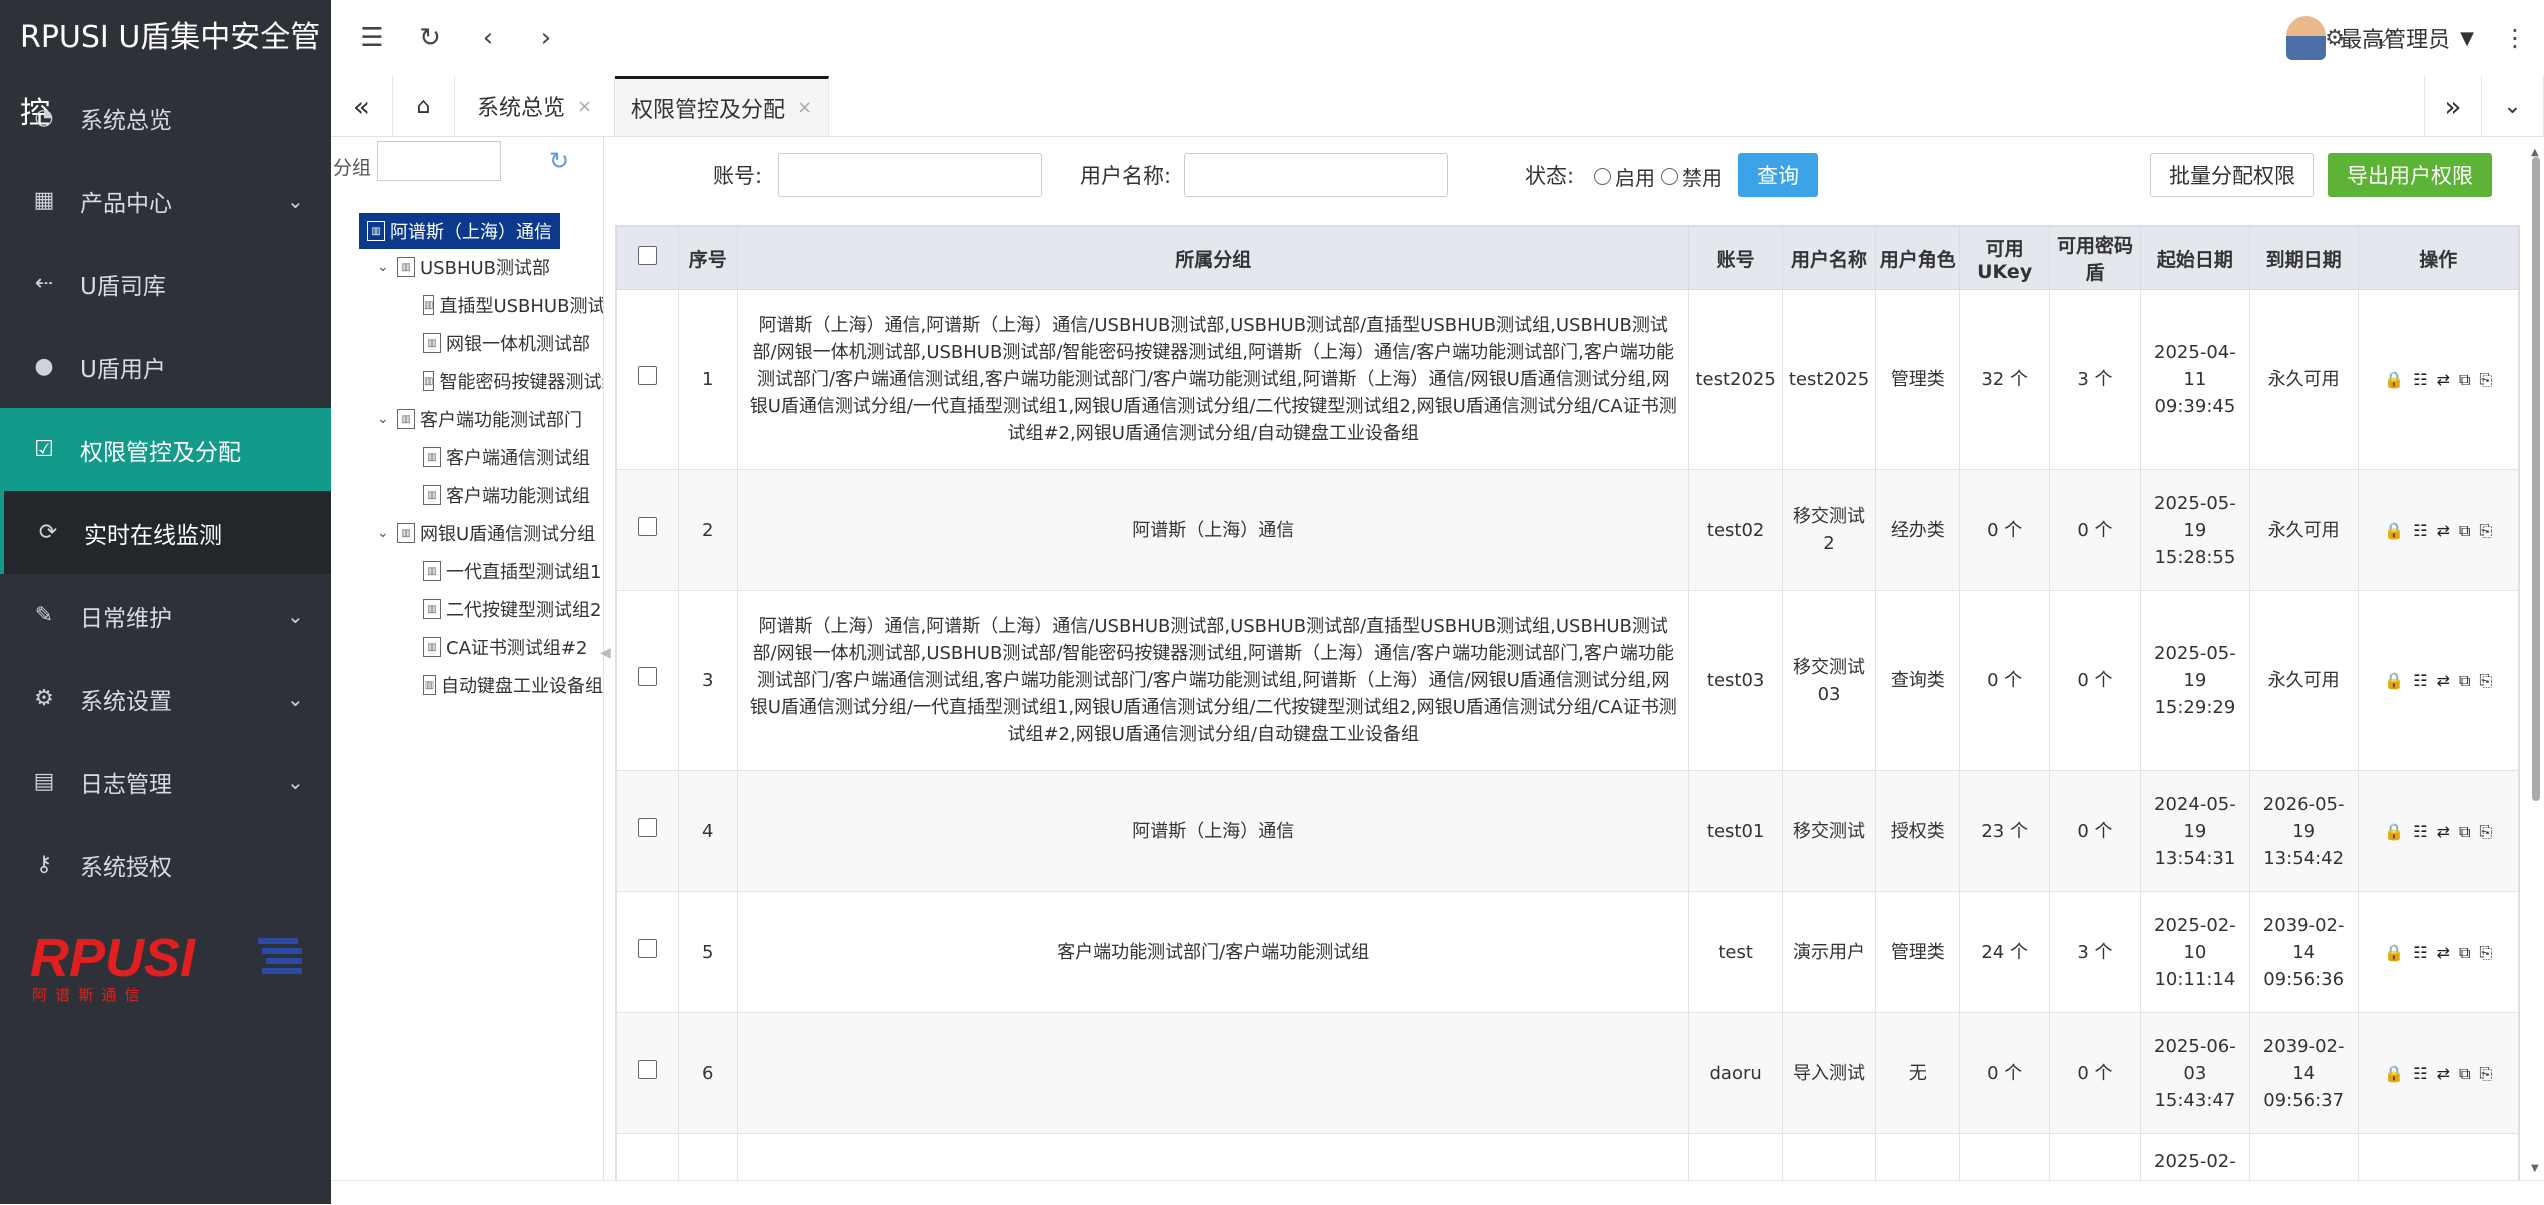  What do you see at coordinates (2004, 258) in the screenshot?
I see `column-header: 可用UKey` at bounding box center [2004, 258].